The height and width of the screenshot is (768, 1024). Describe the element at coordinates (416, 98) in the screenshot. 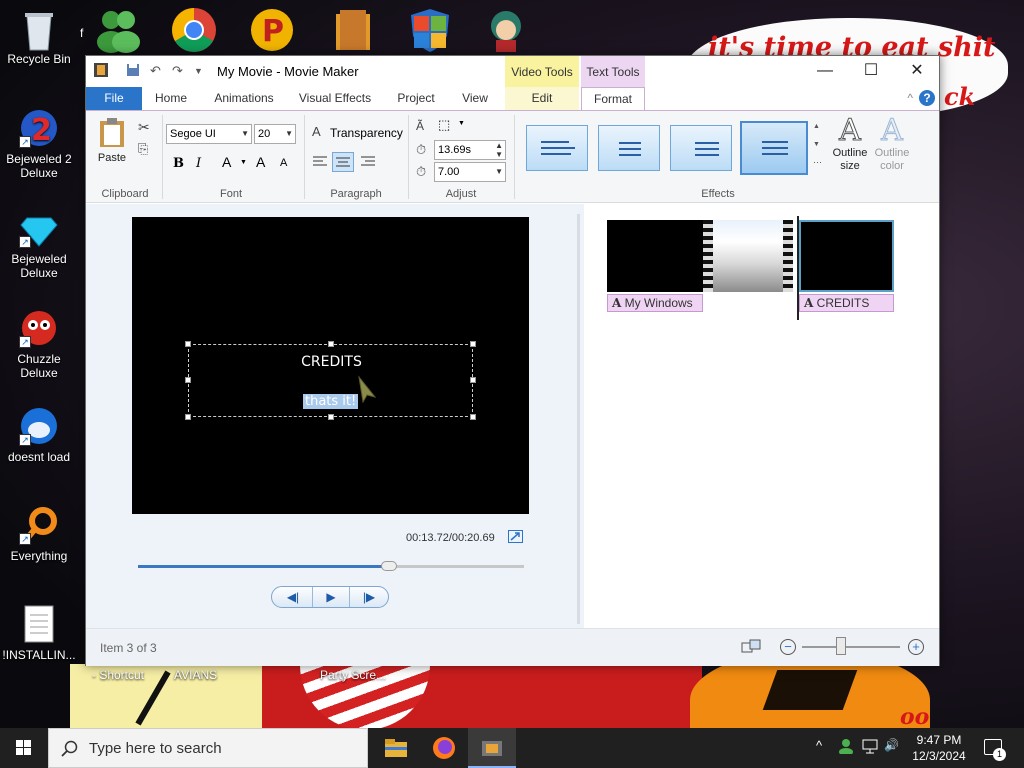

I see `tab-project: Project` at that location.